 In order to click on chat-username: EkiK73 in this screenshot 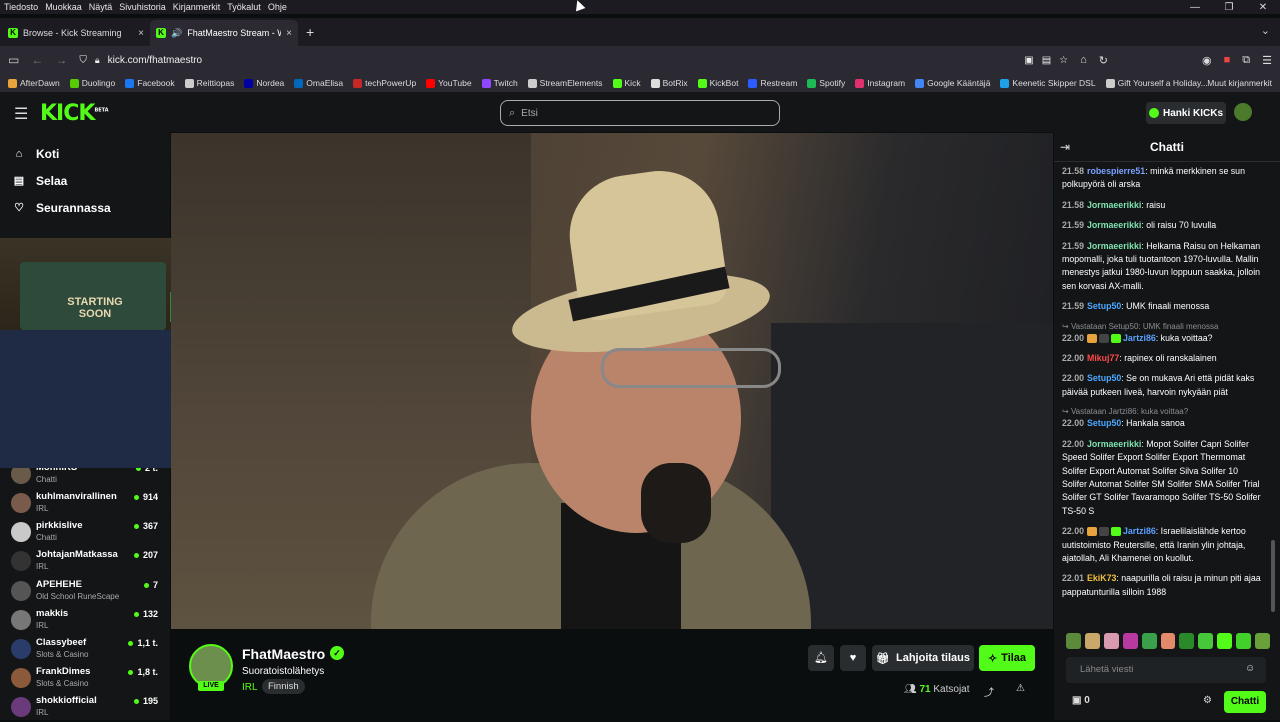, I will do `click(1101, 578)`.